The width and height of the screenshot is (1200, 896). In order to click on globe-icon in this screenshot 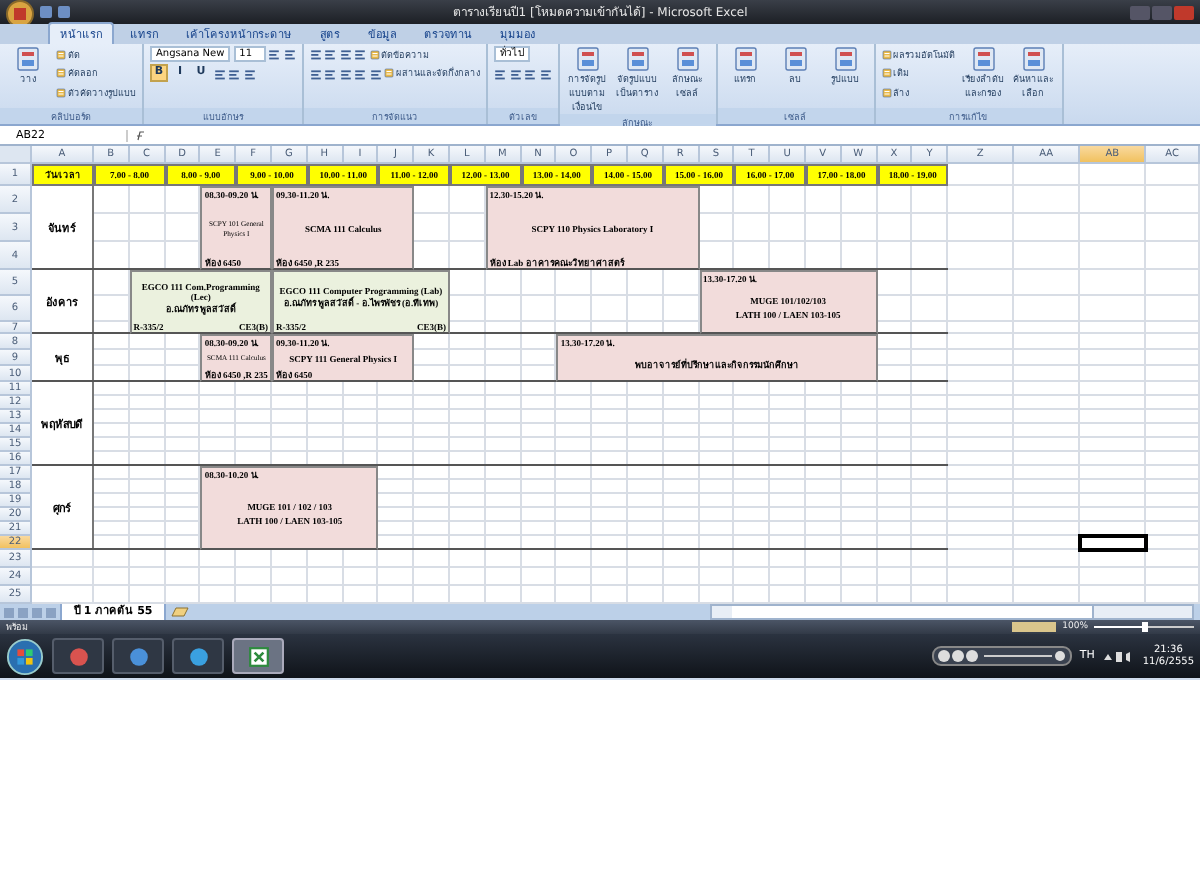, I will do `click(138, 656)`.